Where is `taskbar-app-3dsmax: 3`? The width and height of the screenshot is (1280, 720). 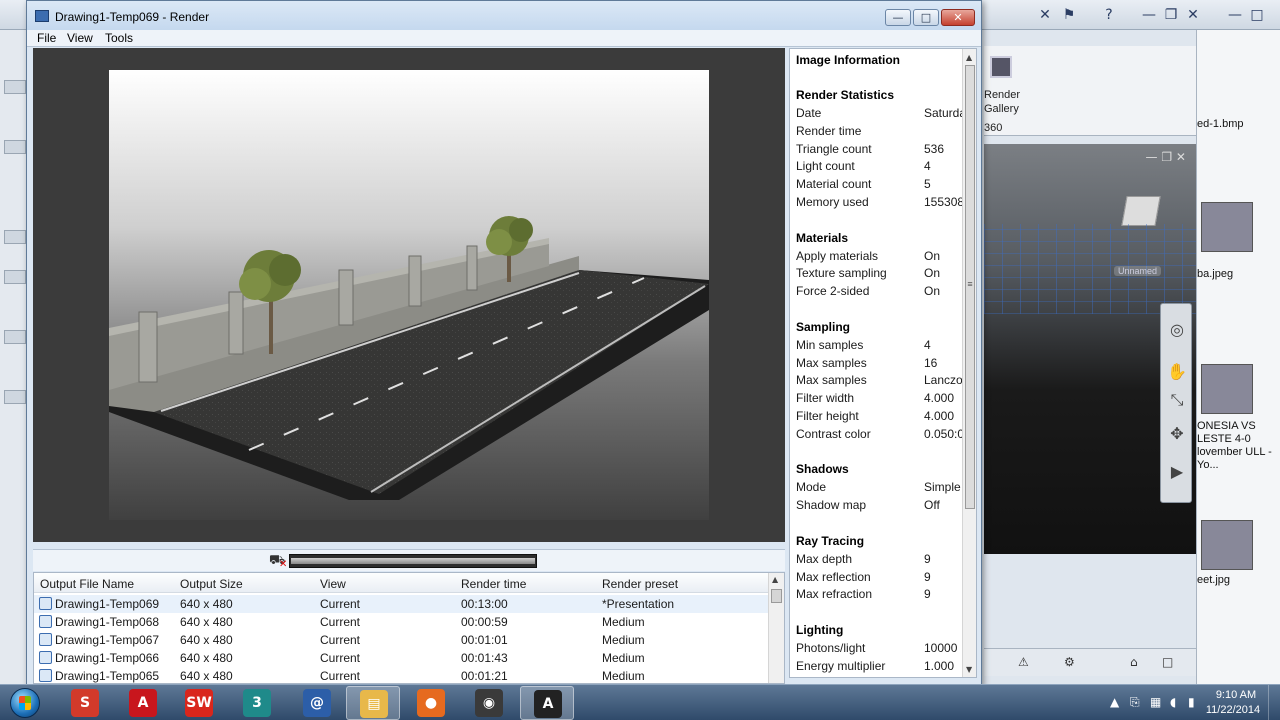
taskbar-app-3dsmax: 3 is located at coordinates (257, 703).